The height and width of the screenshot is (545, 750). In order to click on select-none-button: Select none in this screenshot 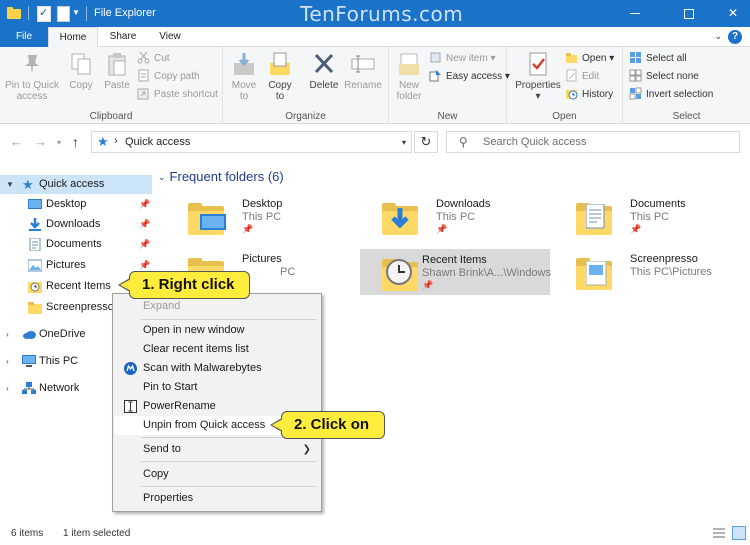, I will do `click(664, 77)`.